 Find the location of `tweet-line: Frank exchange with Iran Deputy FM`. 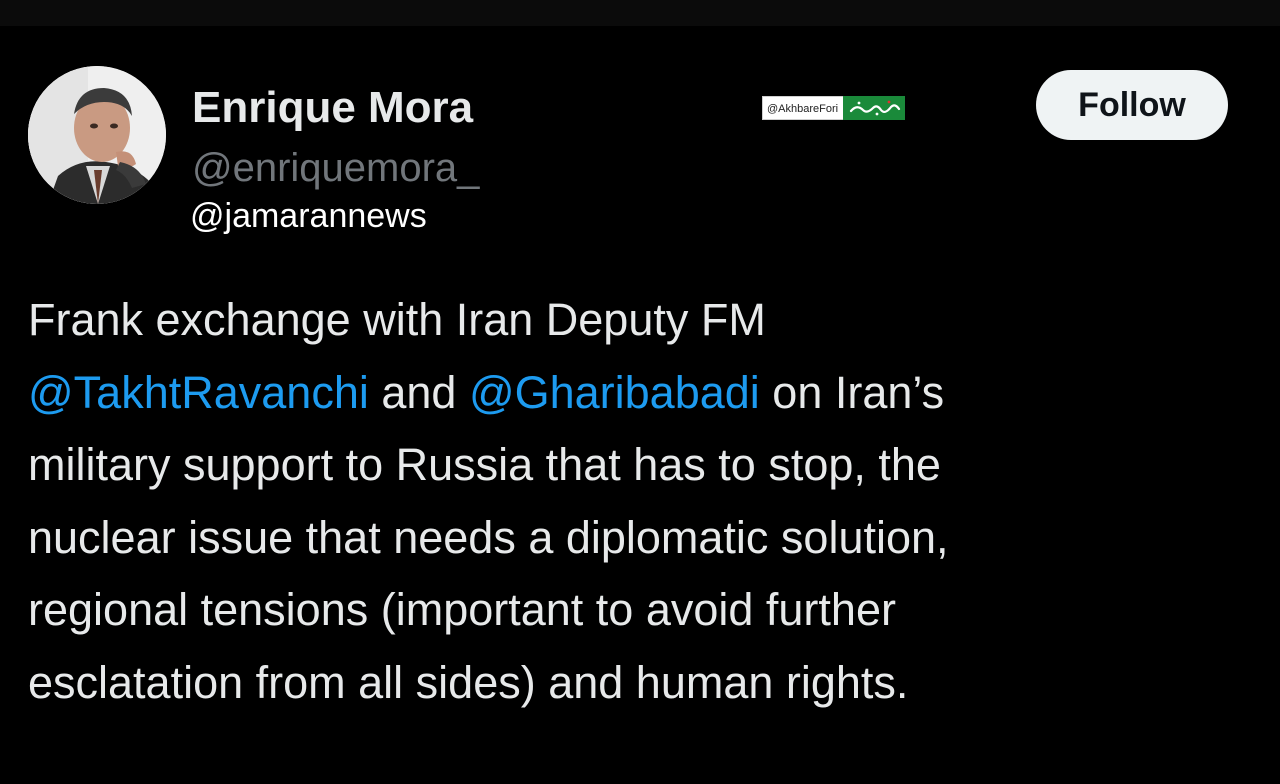

tweet-line: Frank exchange with Iran Deputy FM is located at coordinates (397, 319).